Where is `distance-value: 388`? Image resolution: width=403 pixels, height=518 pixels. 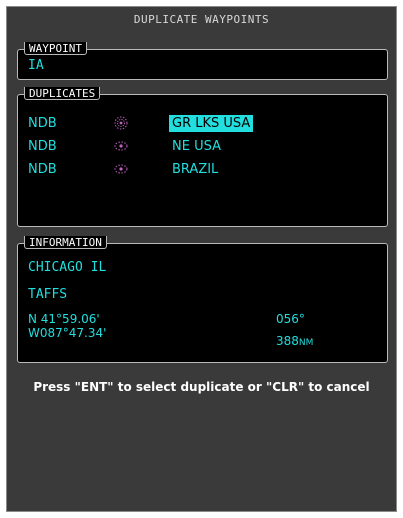
distance-value: 388 is located at coordinates (287, 341).